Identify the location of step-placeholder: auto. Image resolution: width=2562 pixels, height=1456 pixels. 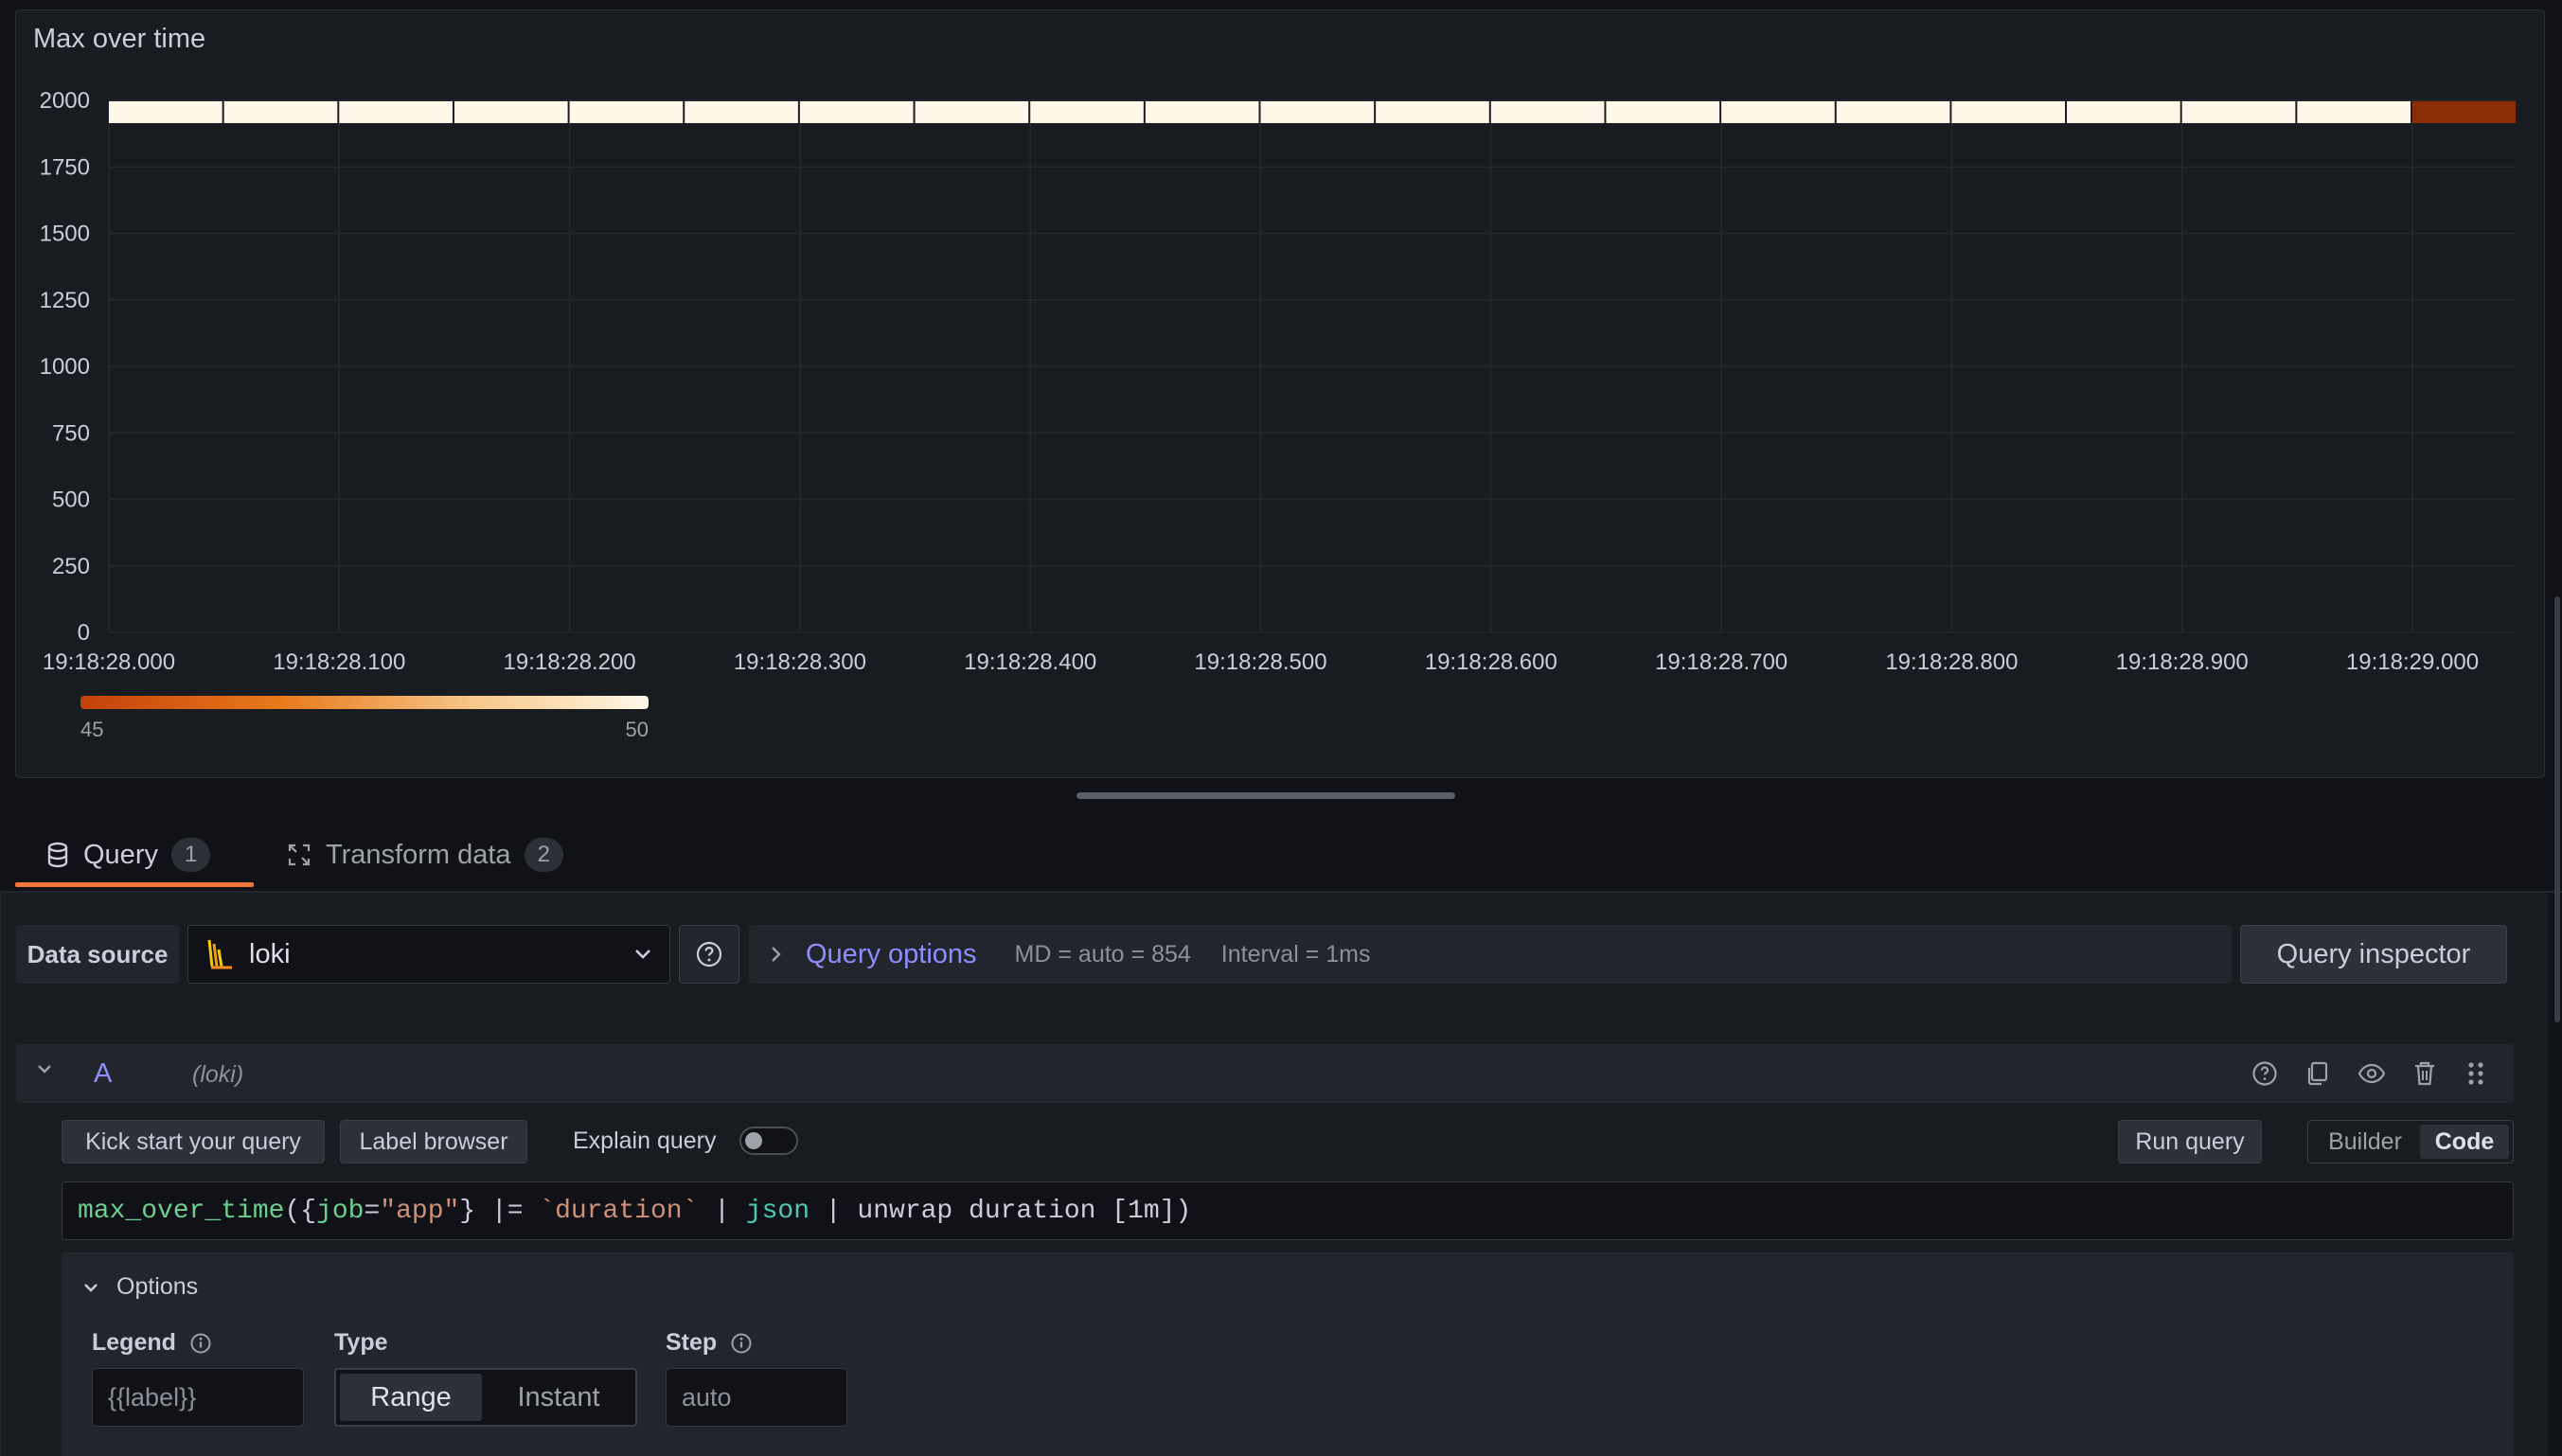
(707, 1397).